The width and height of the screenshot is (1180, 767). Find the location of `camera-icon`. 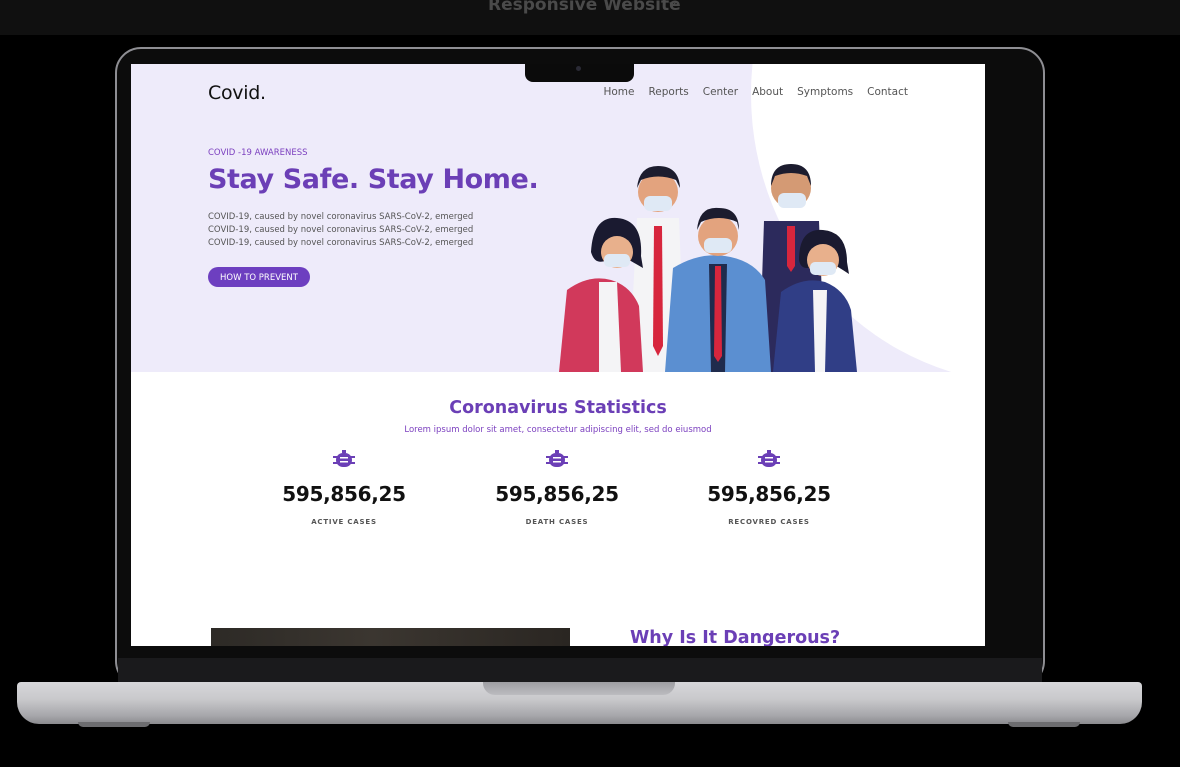

camera-icon is located at coordinates (578, 68).